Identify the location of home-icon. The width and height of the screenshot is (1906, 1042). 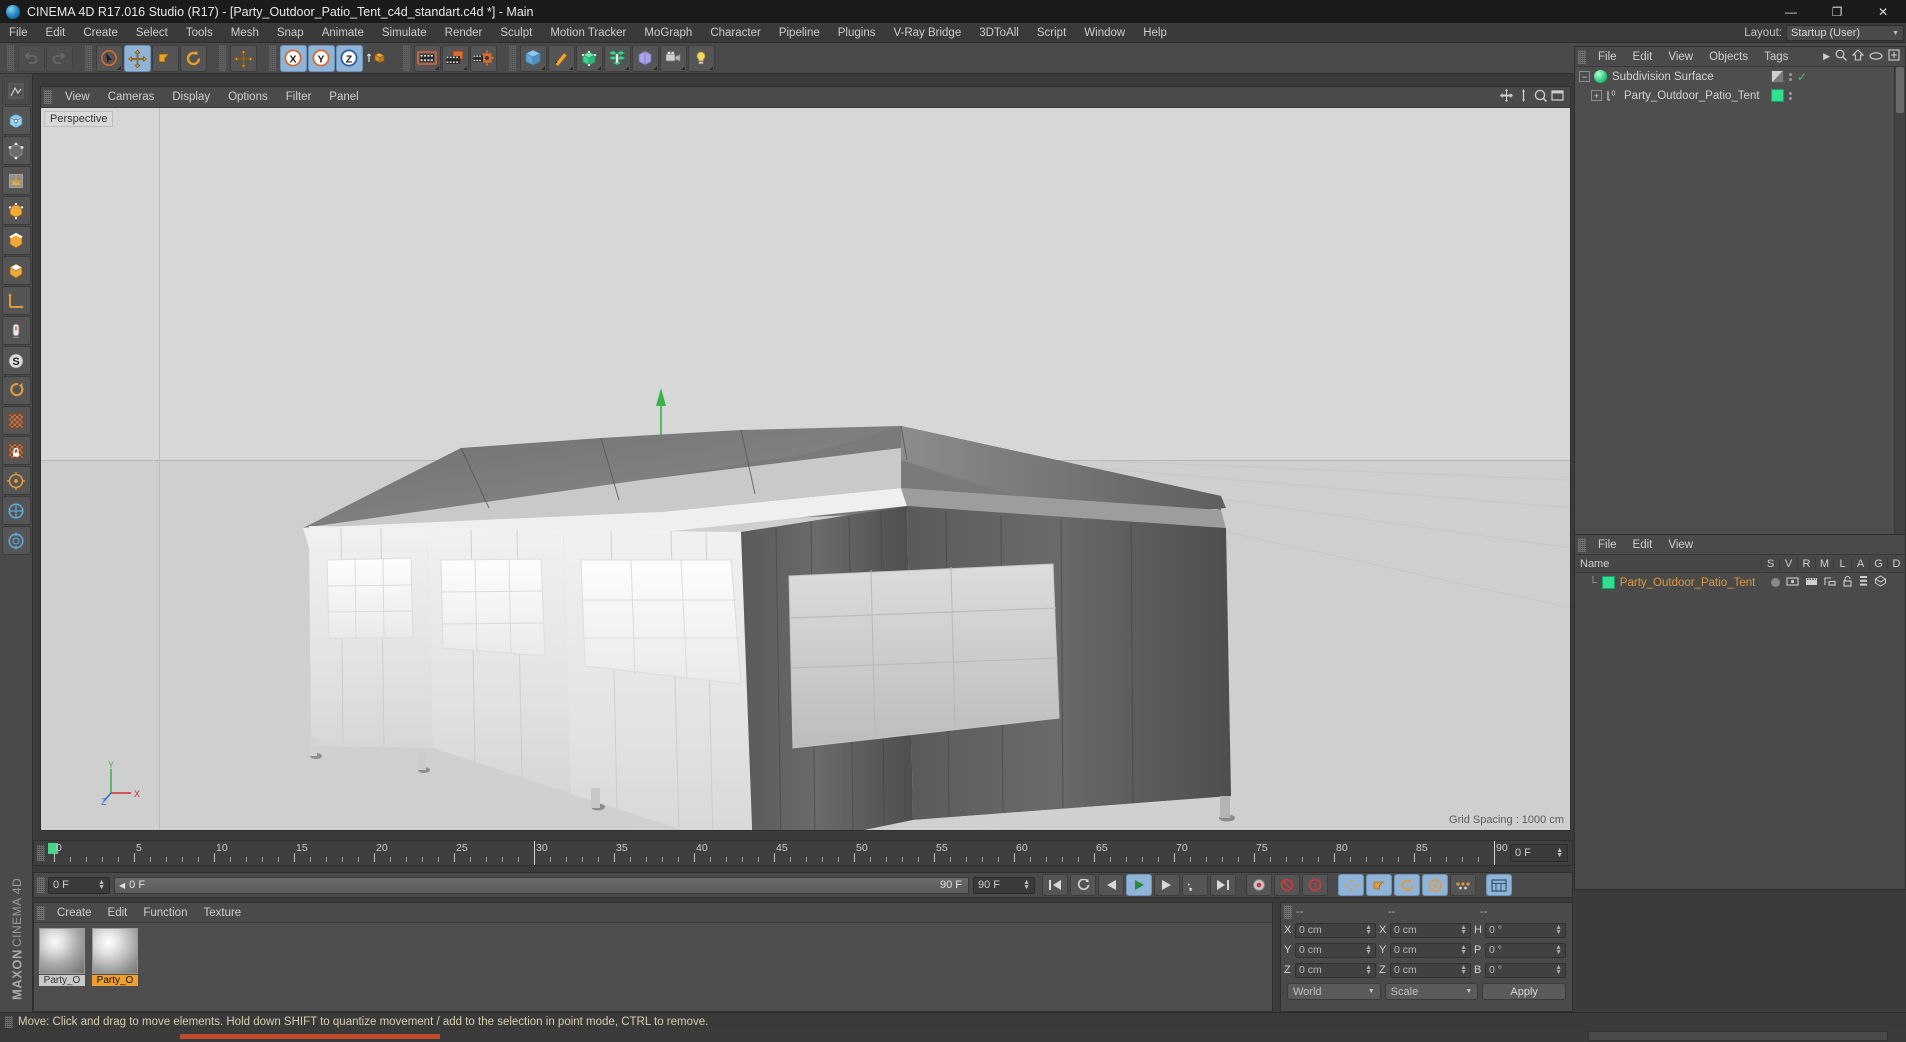
(1858, 56).